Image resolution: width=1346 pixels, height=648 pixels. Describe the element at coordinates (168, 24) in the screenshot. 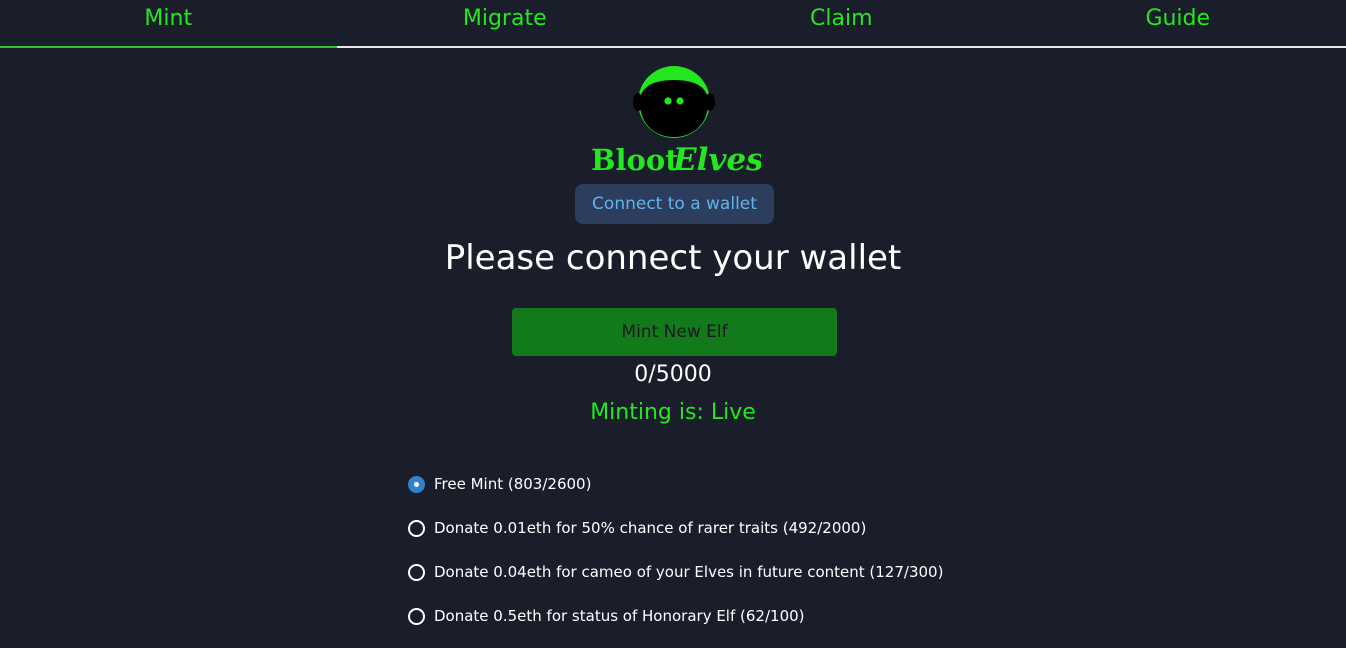

I see `tab-mint: Mint` at that location.